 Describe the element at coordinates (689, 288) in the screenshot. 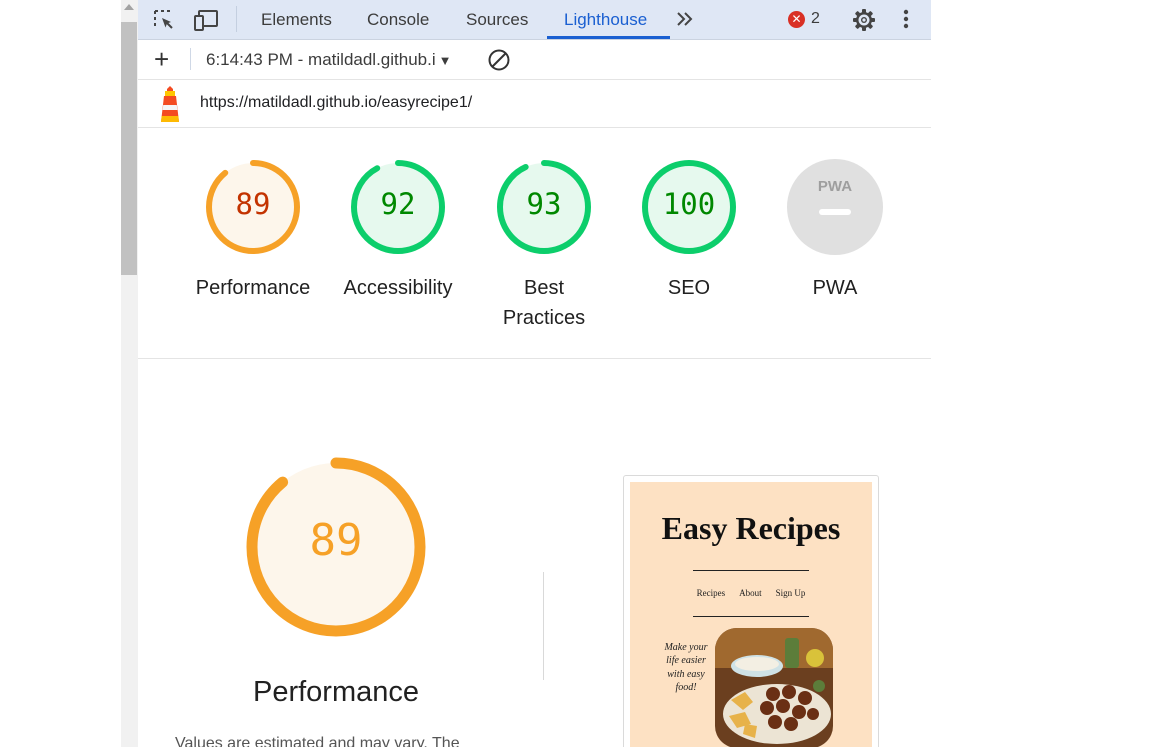

I see `gauge-label: SEO` at that location.